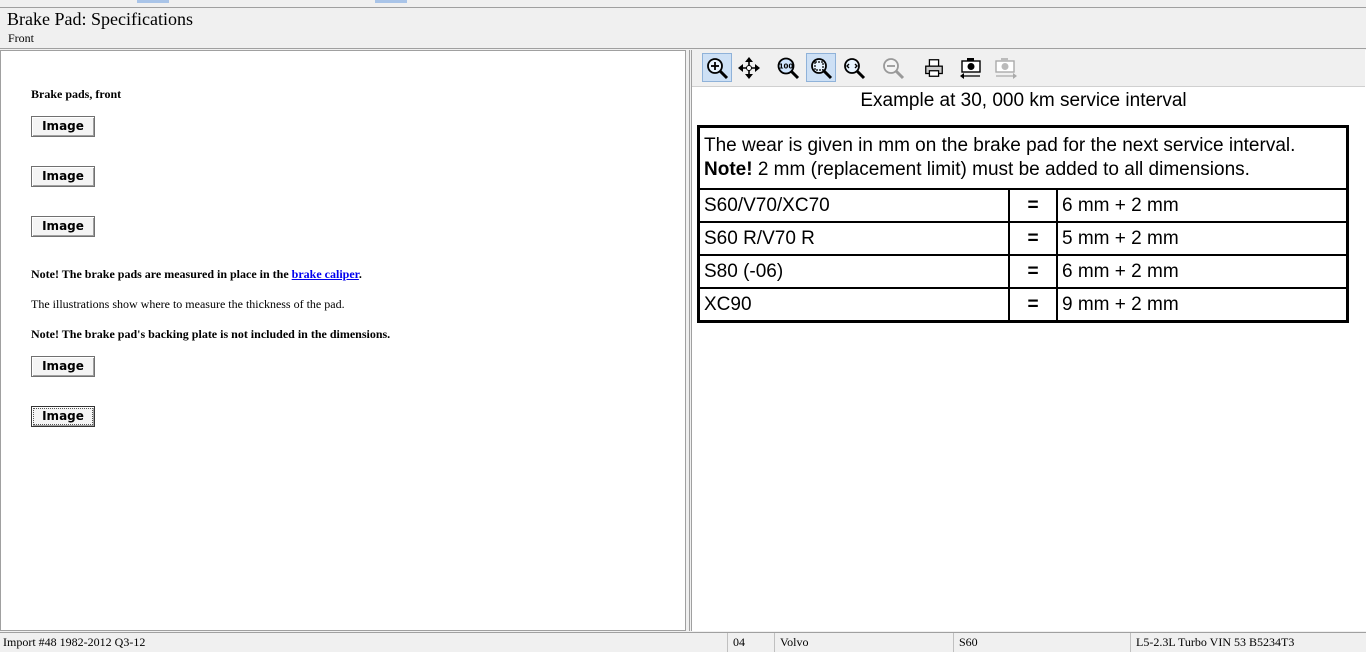  What do you see at coordinates (688, 340) in the screenshot?
I see `pane-splitter` at bounding box center [688, 340].